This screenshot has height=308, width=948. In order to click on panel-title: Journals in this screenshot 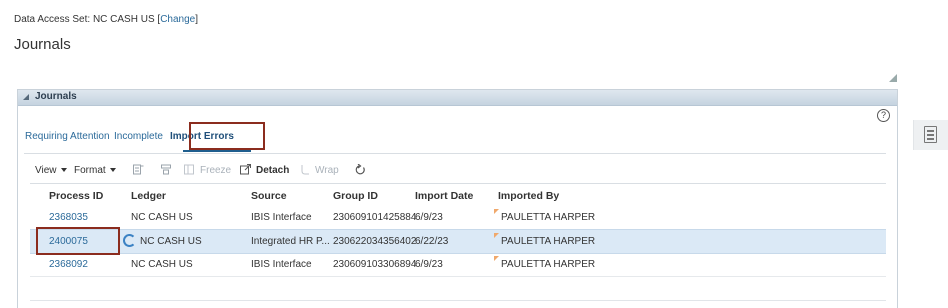, I will do `click(56, 96)`.